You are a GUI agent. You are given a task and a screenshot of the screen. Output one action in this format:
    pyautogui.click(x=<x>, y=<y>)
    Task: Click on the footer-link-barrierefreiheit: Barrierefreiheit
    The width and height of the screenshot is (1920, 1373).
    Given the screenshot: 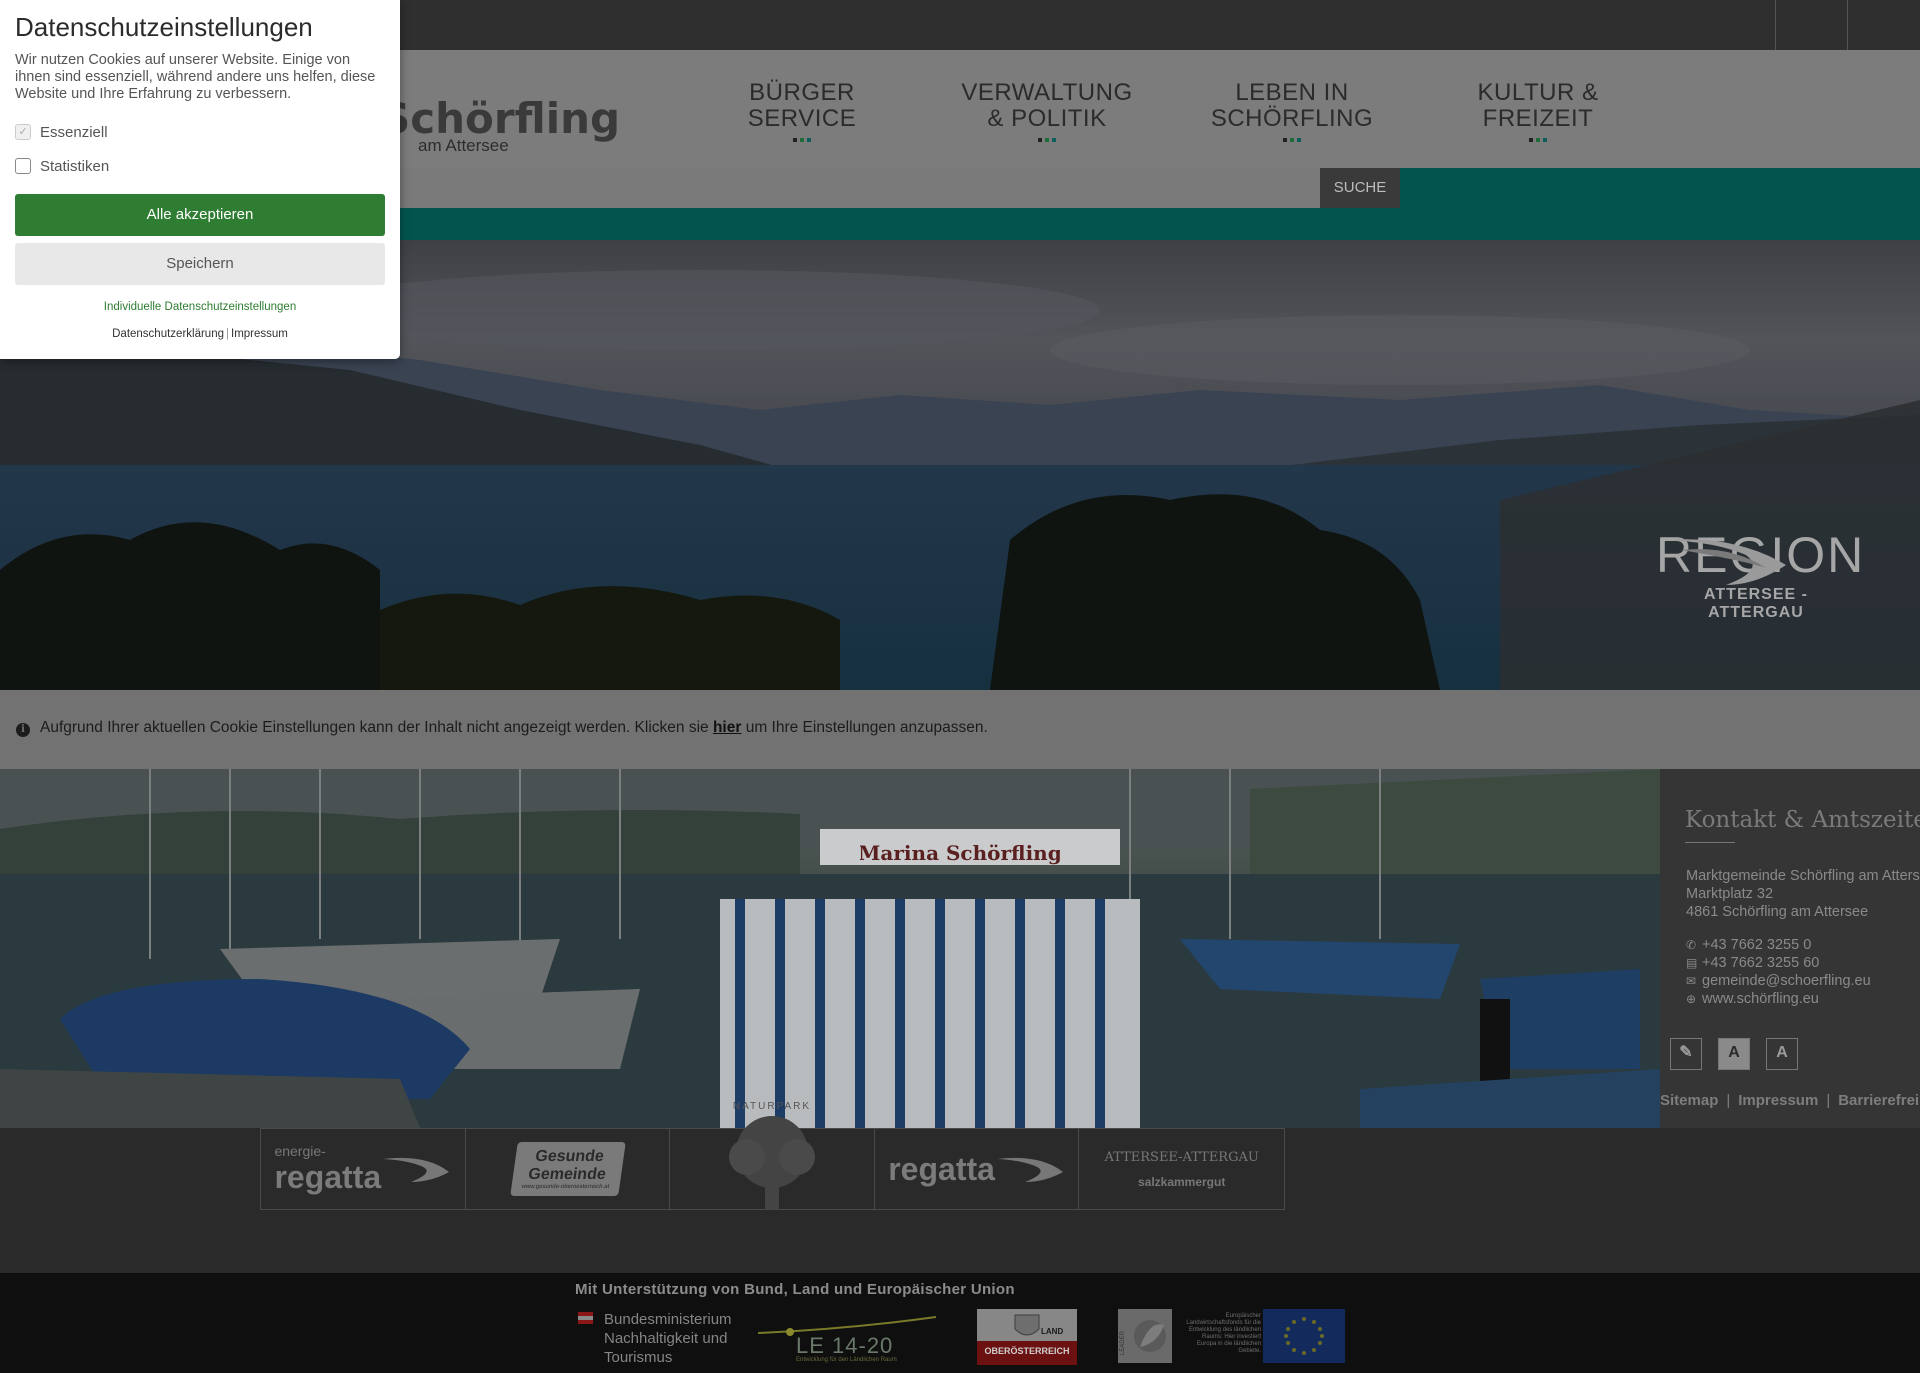 What is the action you would take?
    pyautogui.click(x=1879, y=1100)
    